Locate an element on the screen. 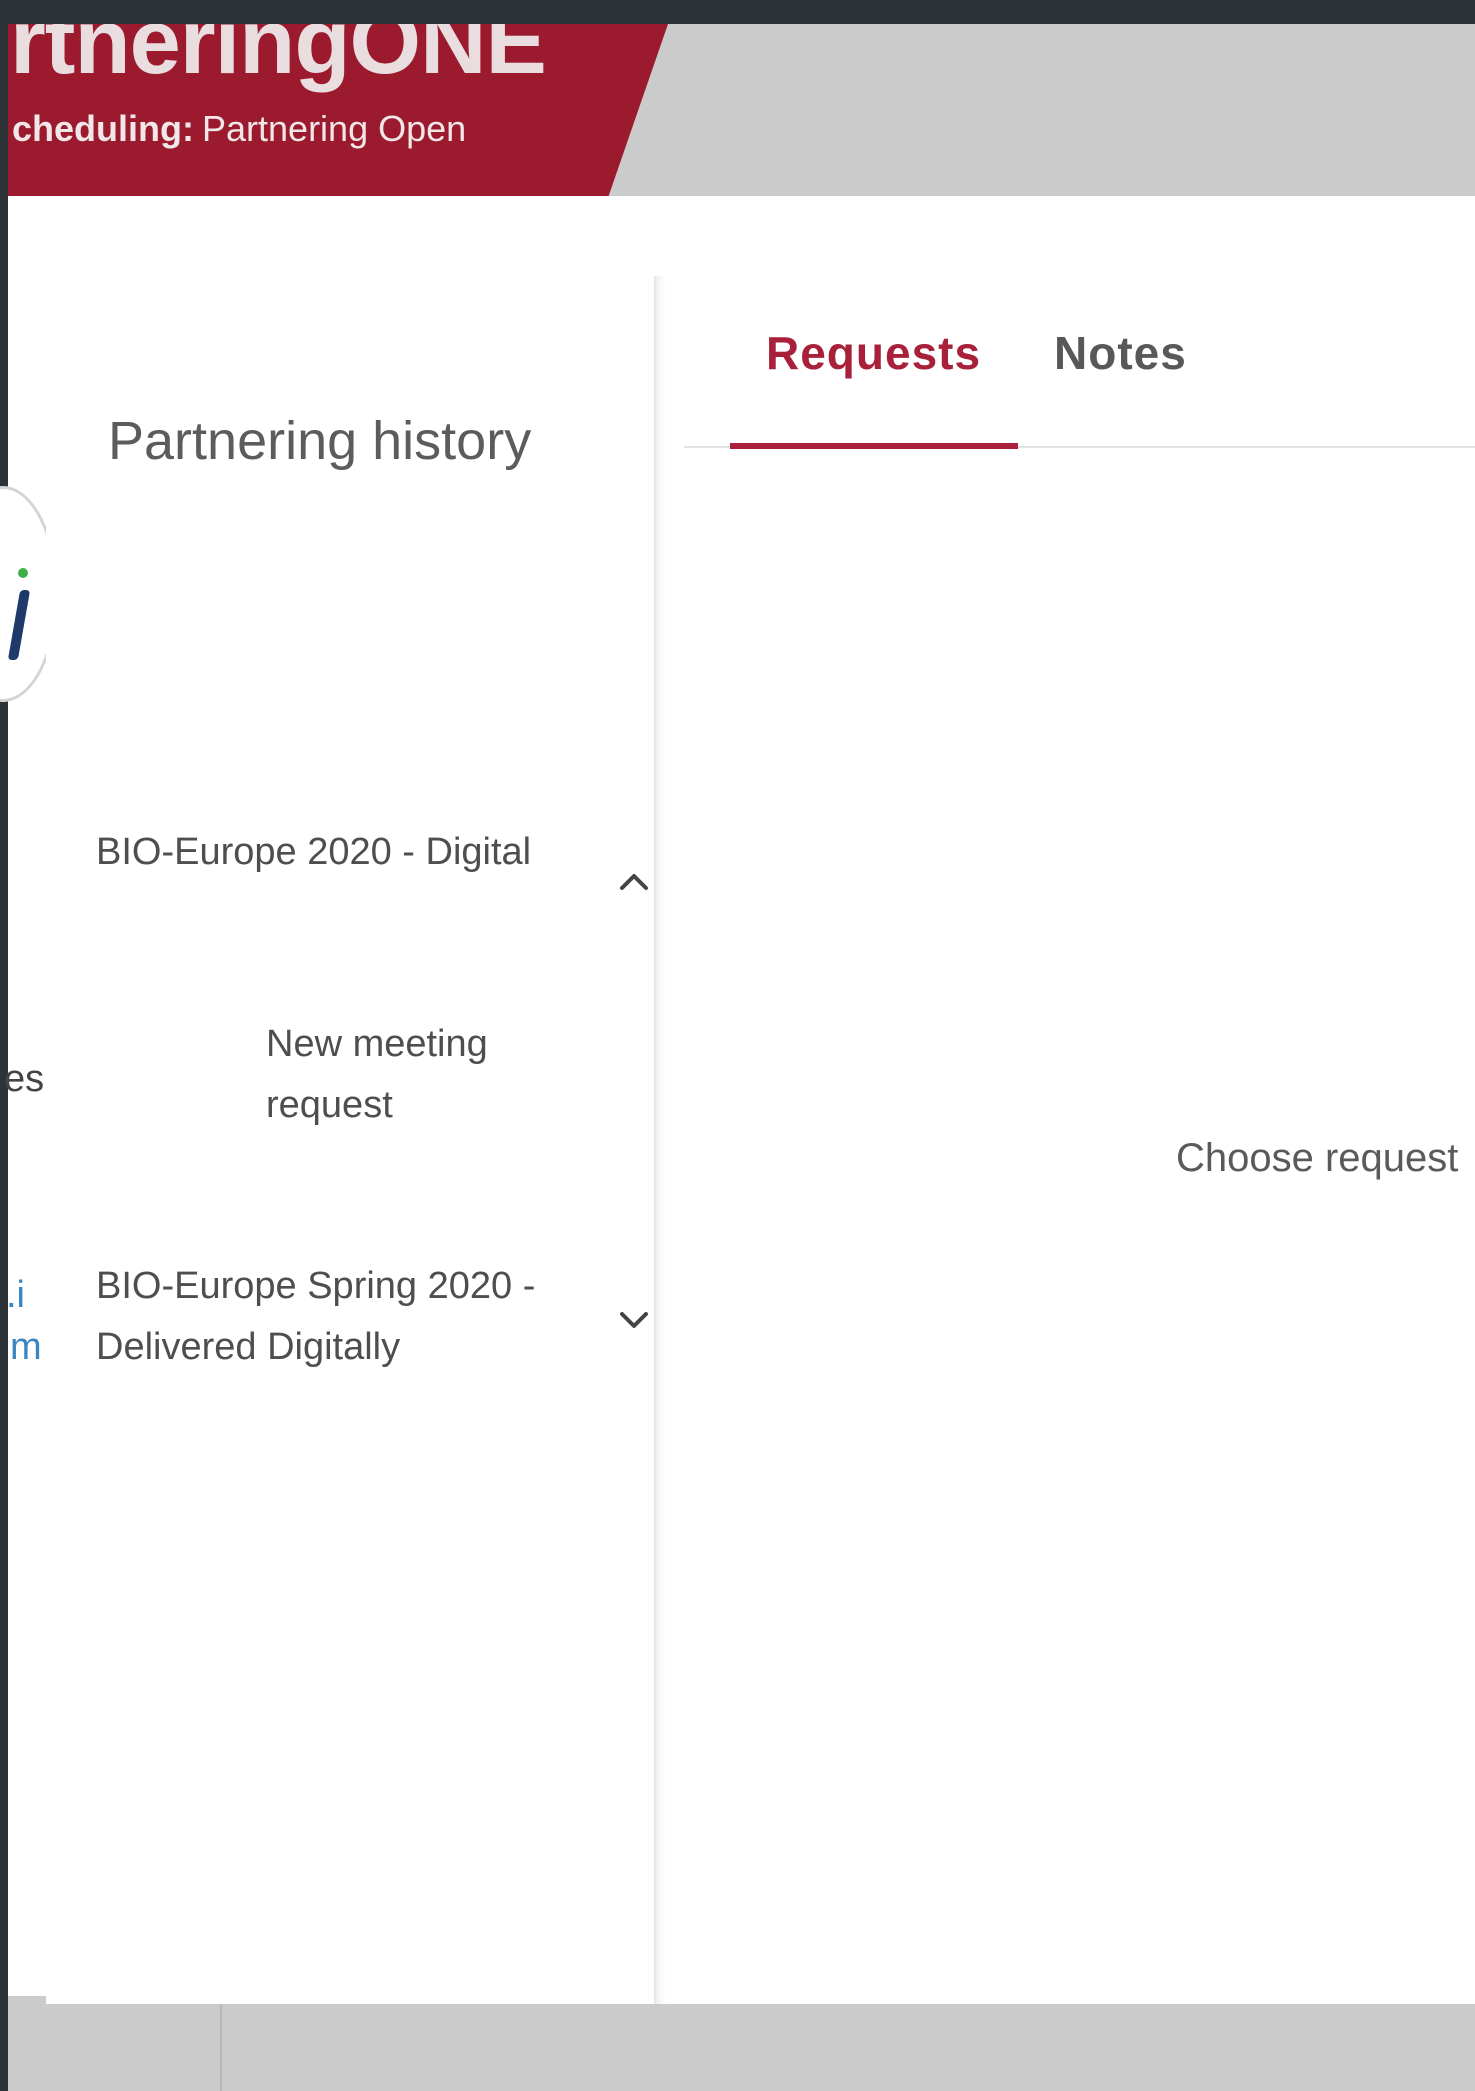 Image resolution: width=1475 pixels, height=2091 pixels. scheduling-status: cheduling: Partnering Open is located at coordinates (239, 129).